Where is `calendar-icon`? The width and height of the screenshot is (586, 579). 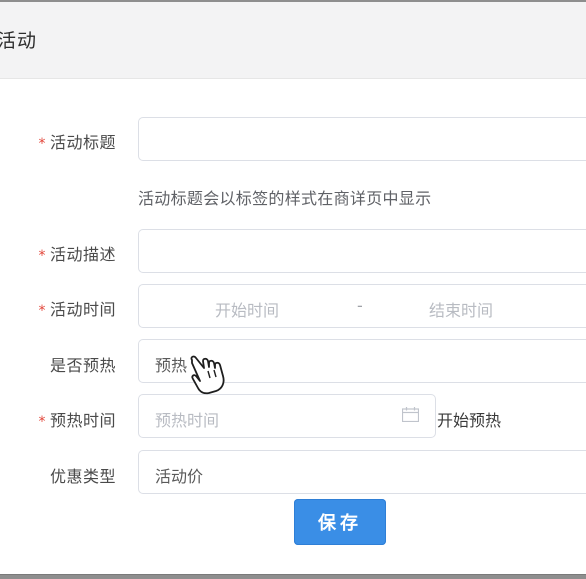 calendar-icon is located at coordinates (410, 414).